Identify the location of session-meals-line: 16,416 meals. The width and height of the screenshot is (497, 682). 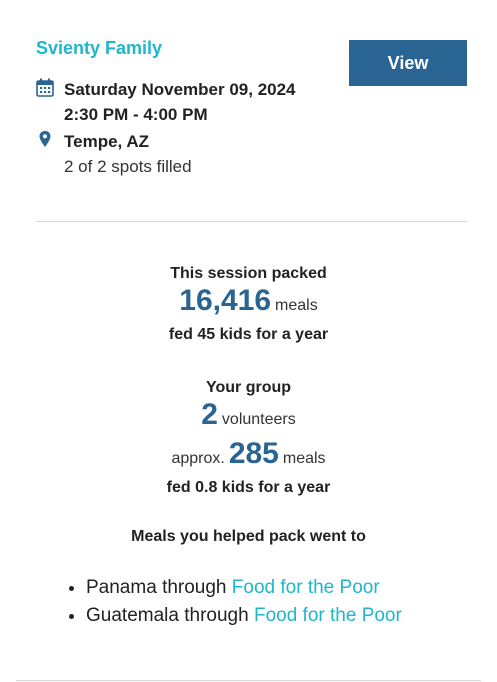
(248, 303).